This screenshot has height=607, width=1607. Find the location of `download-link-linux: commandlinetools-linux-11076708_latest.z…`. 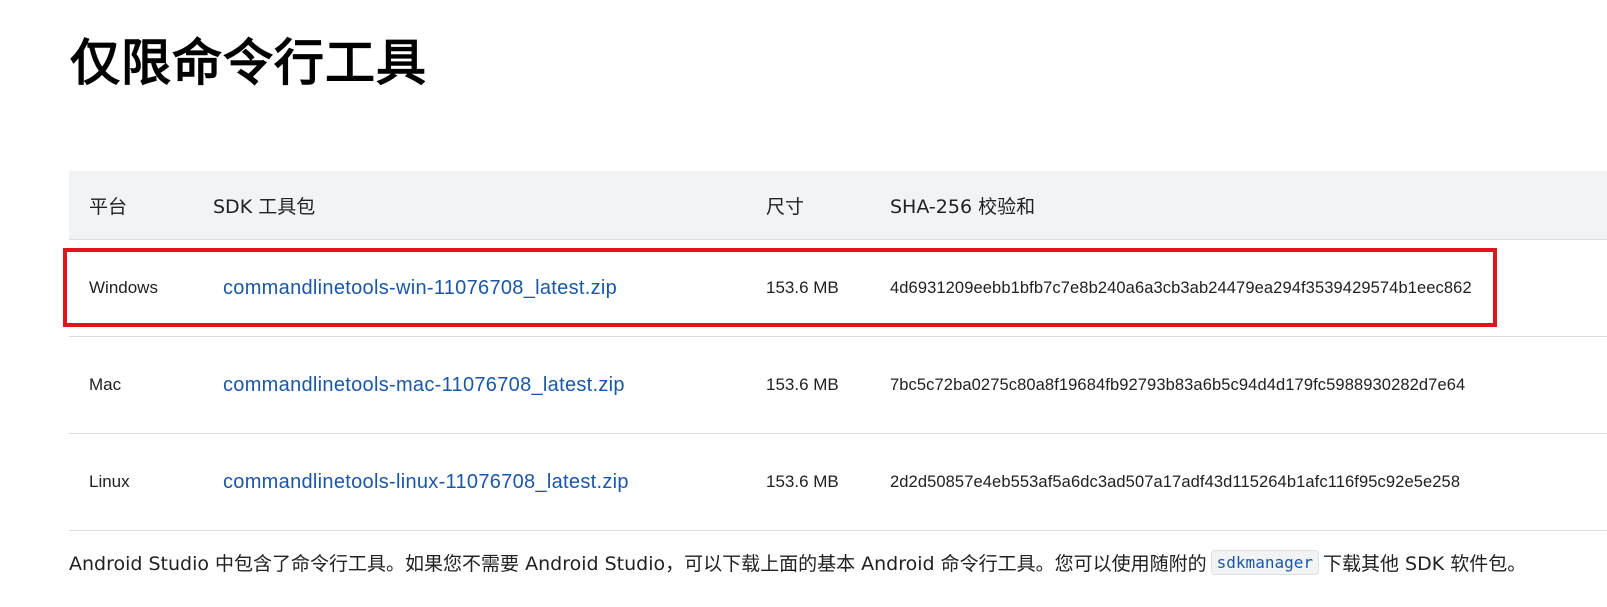

download-link-linux: commandlinetools-linux-11076708_latest.z… is located at coordinates (426, 482).